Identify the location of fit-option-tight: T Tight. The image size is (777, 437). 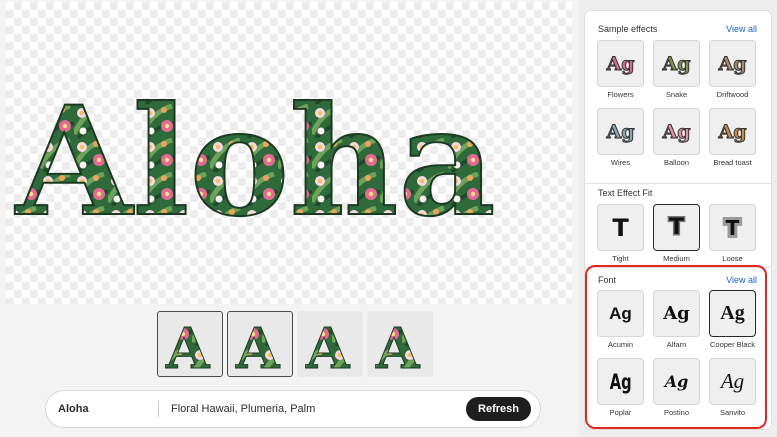
(620, 234).